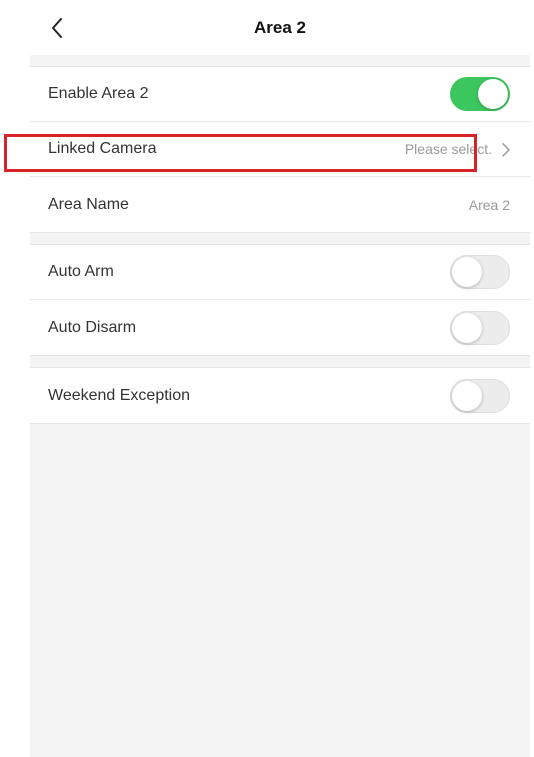  I want to click on header-bar: Area 2, so click(280, 27).